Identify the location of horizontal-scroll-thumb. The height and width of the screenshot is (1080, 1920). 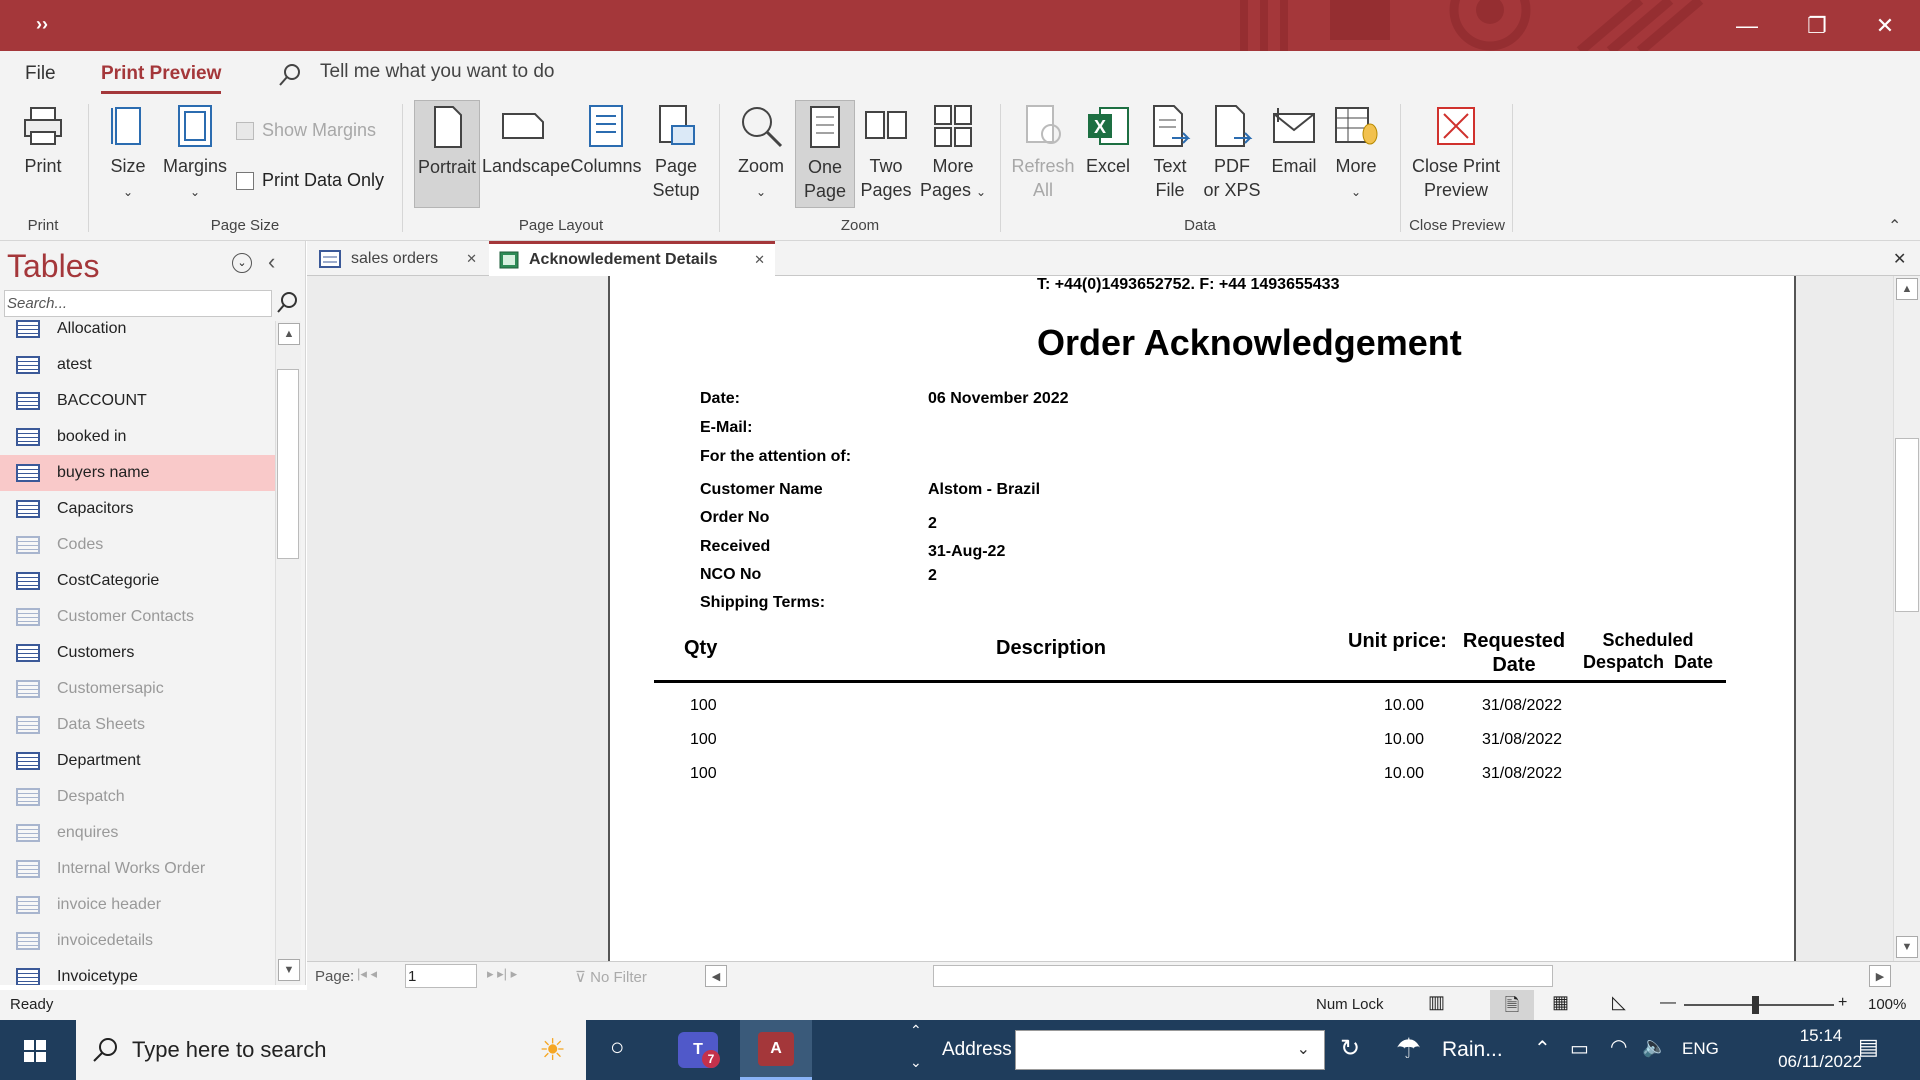
(1243, 976).